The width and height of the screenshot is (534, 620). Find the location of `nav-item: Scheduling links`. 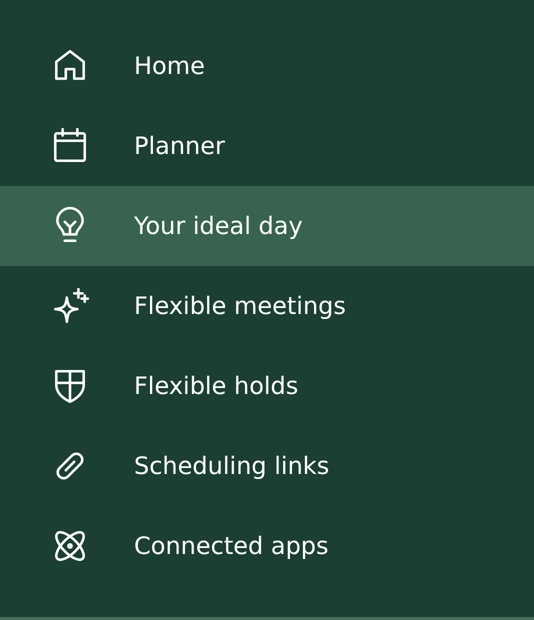

nav-item: Scheduling links is located at coordinates (267, 466).